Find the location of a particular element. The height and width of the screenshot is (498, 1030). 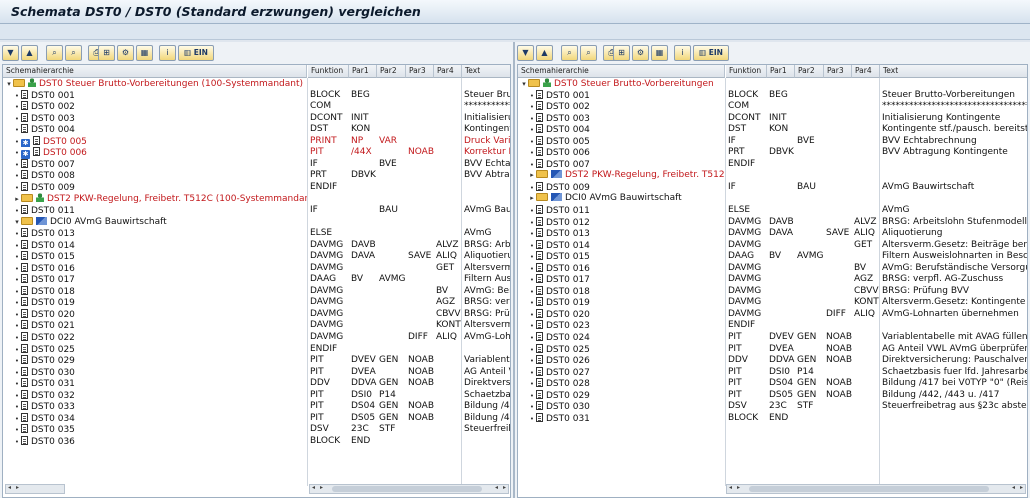

table-row: • DST0 008 PRT DBVK BVV Abtragu is located at coordinates (256, 176).